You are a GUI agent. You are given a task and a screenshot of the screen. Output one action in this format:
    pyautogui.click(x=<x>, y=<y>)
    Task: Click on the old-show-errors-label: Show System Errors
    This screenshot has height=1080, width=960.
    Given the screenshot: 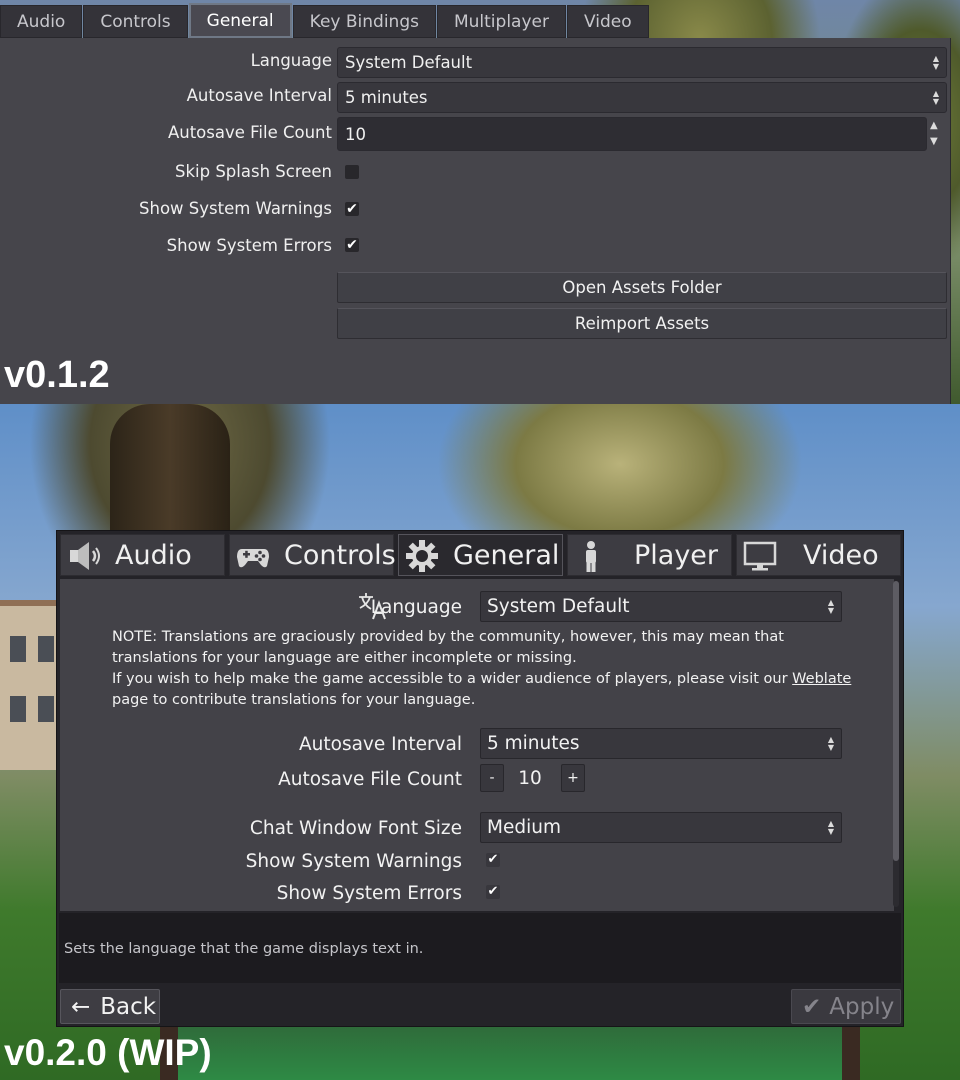 What is the action you would take?
    pyautogui.click(x=249, y=245)
    